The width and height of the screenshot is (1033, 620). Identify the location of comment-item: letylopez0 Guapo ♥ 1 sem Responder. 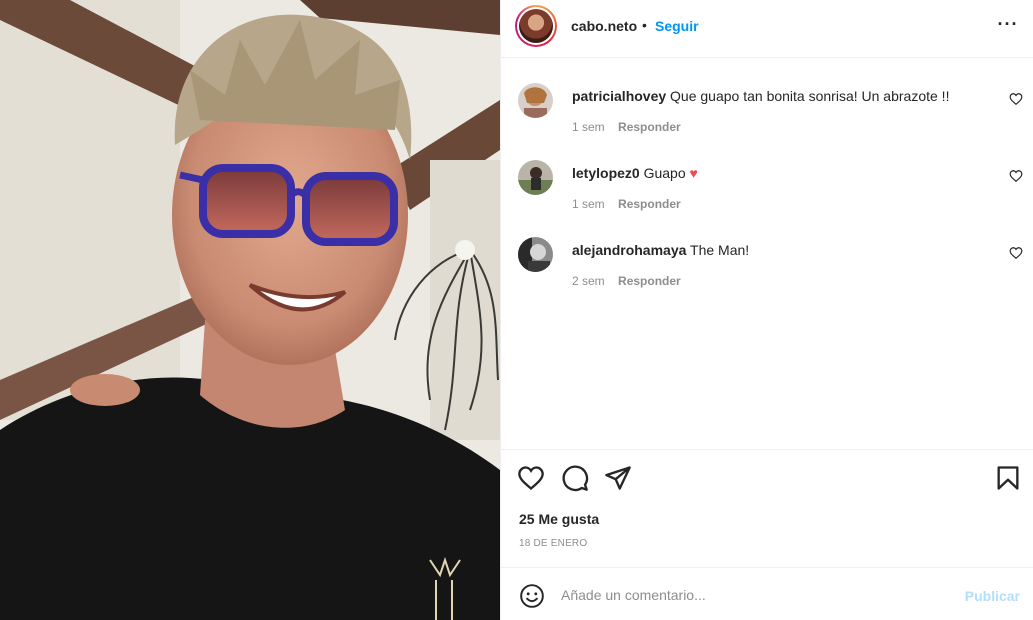
(767, 174).